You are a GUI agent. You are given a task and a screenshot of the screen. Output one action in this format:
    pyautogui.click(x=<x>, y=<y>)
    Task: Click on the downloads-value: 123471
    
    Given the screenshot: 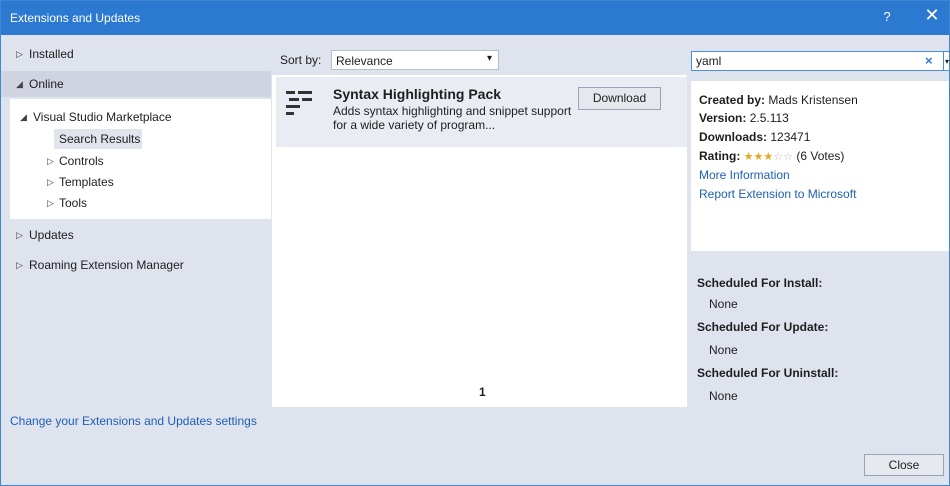 What is the action you would take?
    pyautogui.click(x=790, y=137)
    